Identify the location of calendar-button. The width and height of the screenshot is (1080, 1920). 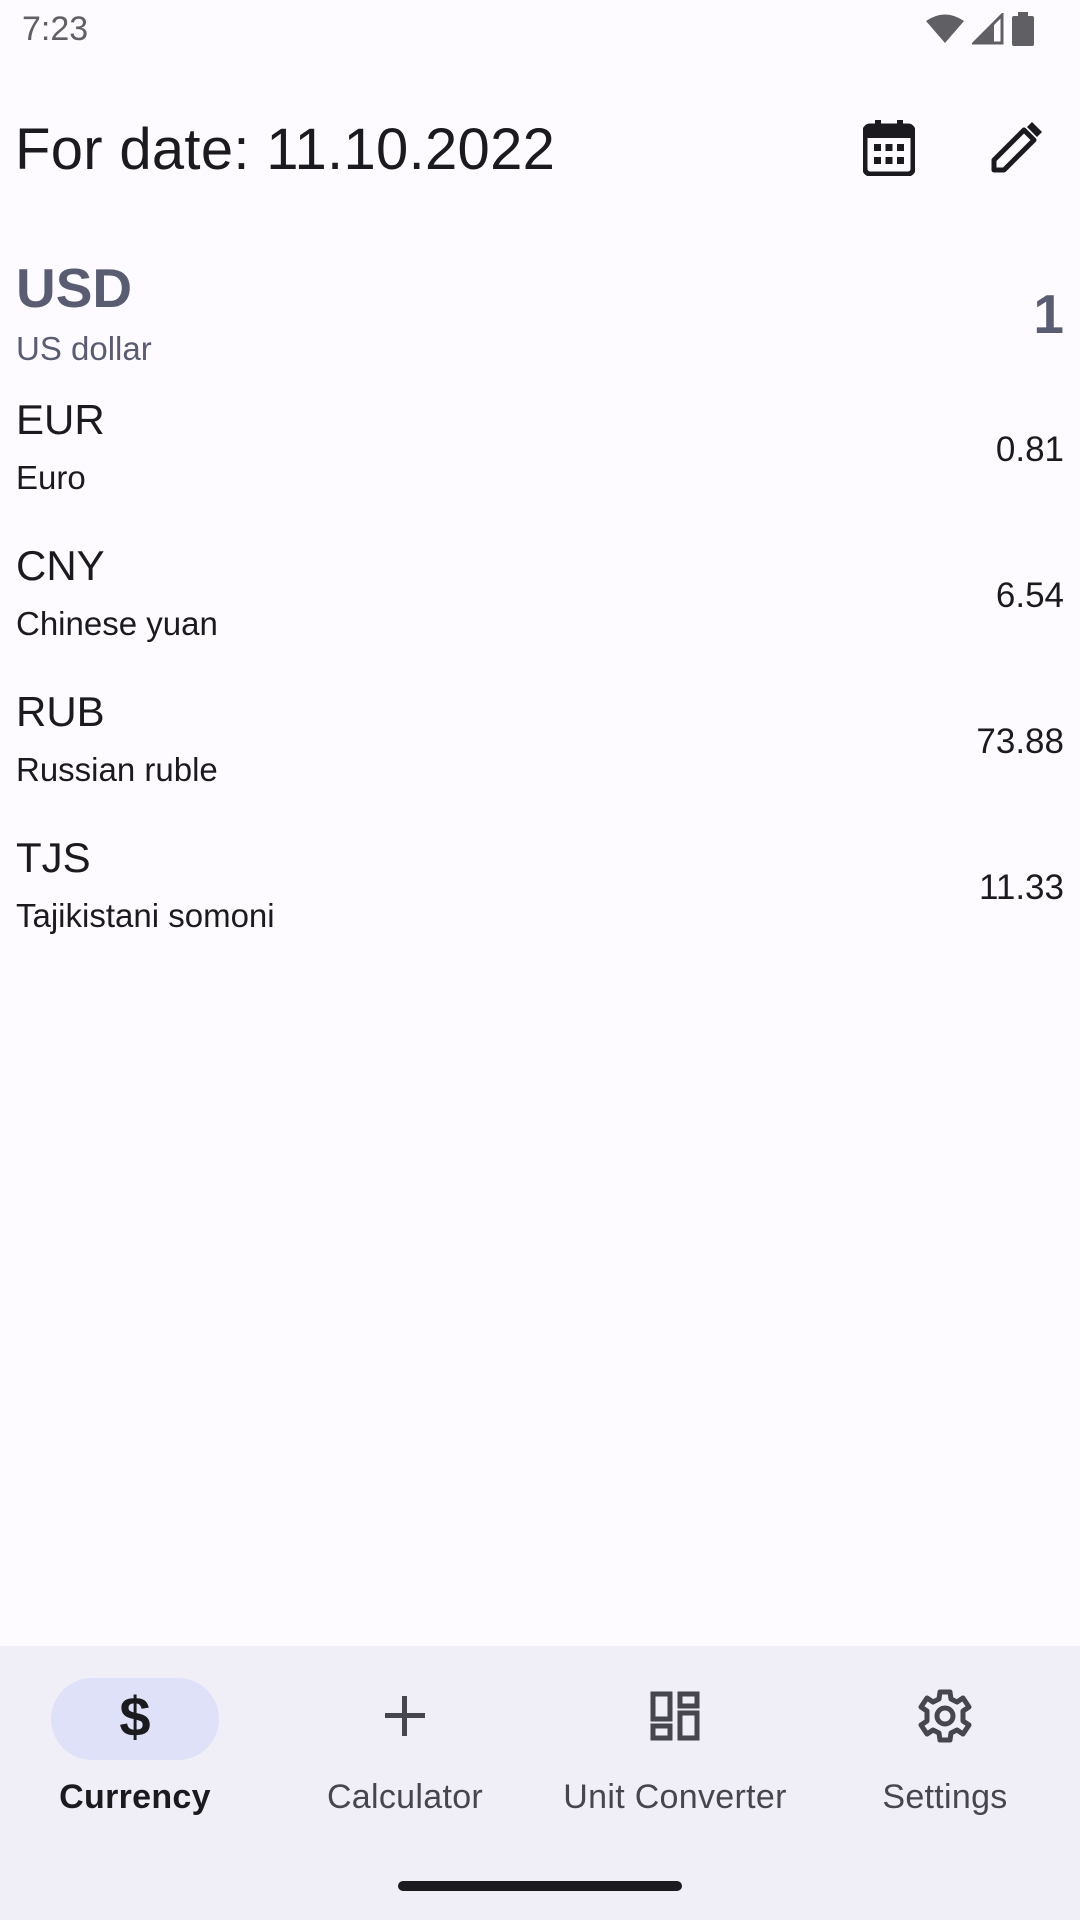
(889, 150).